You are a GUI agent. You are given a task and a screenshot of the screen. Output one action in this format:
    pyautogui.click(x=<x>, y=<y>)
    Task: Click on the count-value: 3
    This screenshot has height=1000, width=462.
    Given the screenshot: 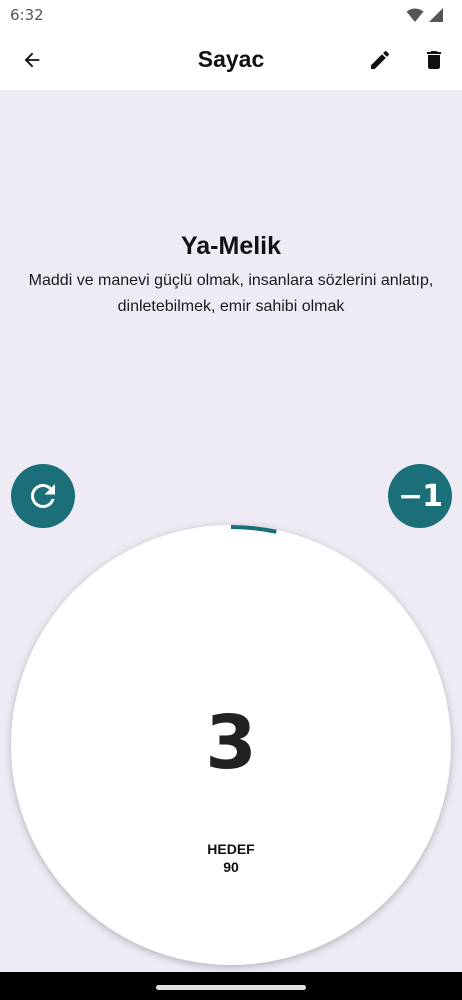 What is the action you would take?
    pyautogui.click(x=231, y=743)
    